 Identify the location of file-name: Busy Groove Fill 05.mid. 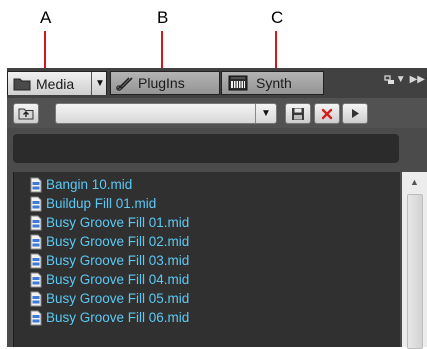
(118, 298).